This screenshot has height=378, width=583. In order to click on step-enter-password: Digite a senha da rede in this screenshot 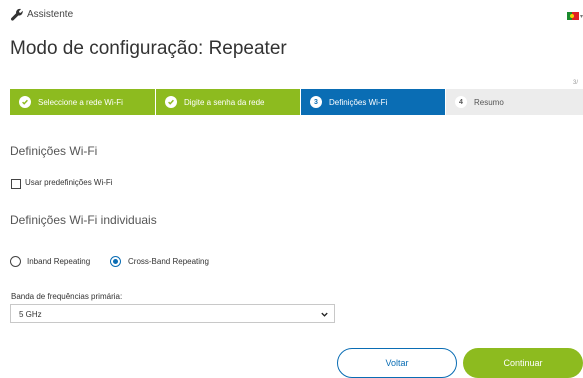, I will do `click(227, 102)`.